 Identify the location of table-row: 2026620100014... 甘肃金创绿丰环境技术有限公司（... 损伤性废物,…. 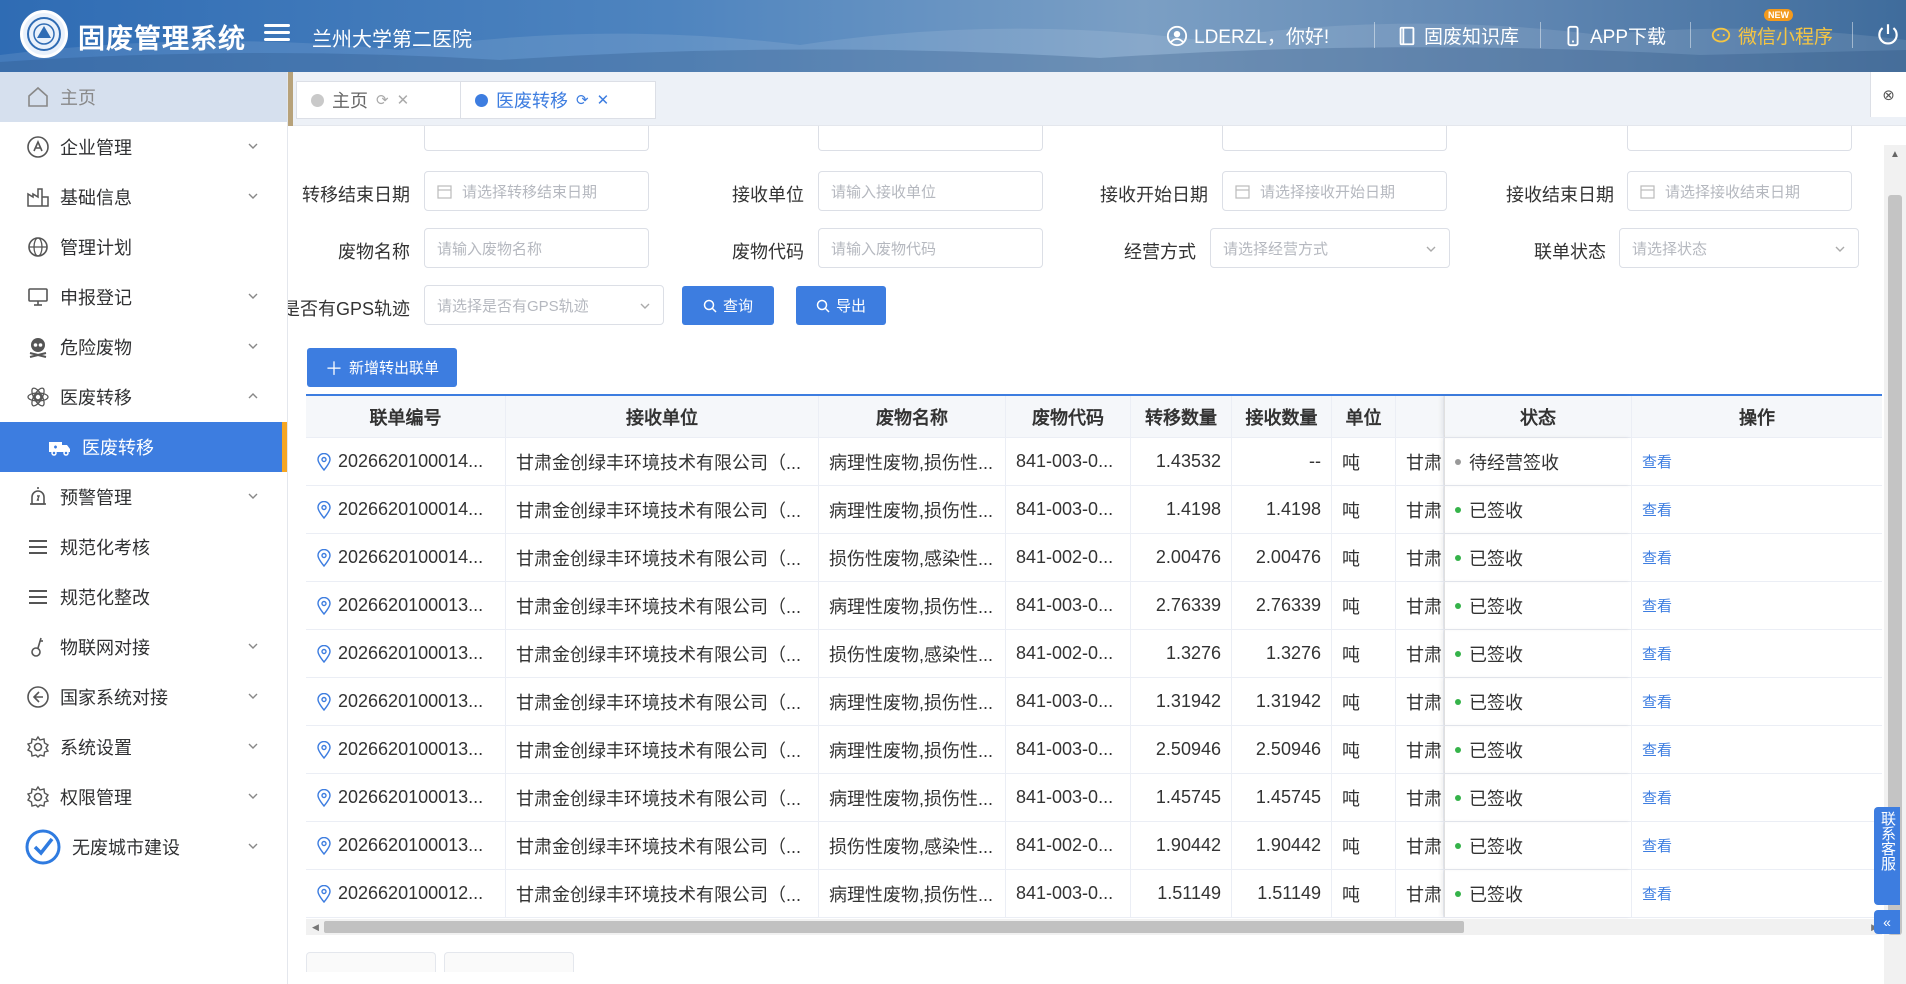
(1094, 558).